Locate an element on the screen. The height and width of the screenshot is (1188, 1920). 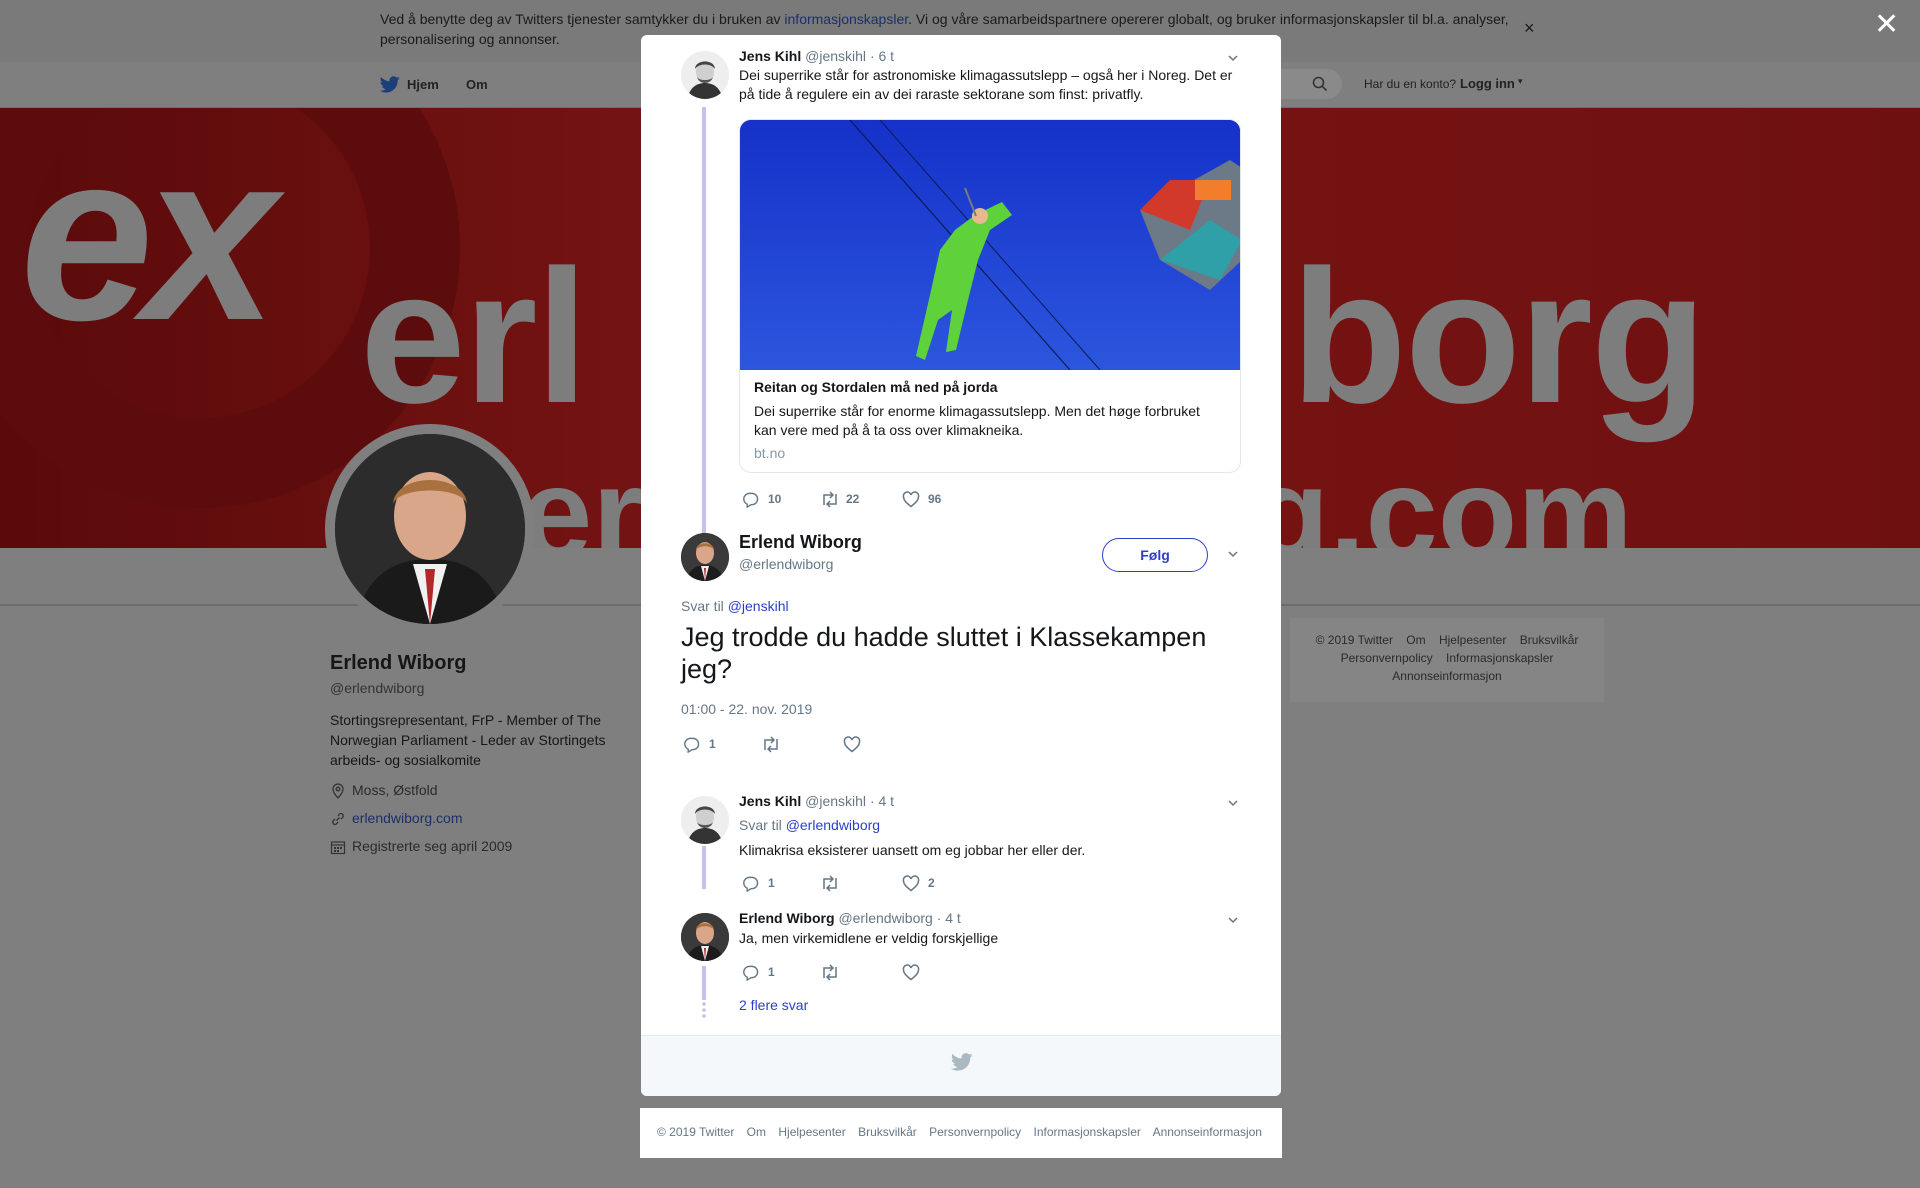
reply-tweet-actions: 1 2 is located at coordinates (892, 885).